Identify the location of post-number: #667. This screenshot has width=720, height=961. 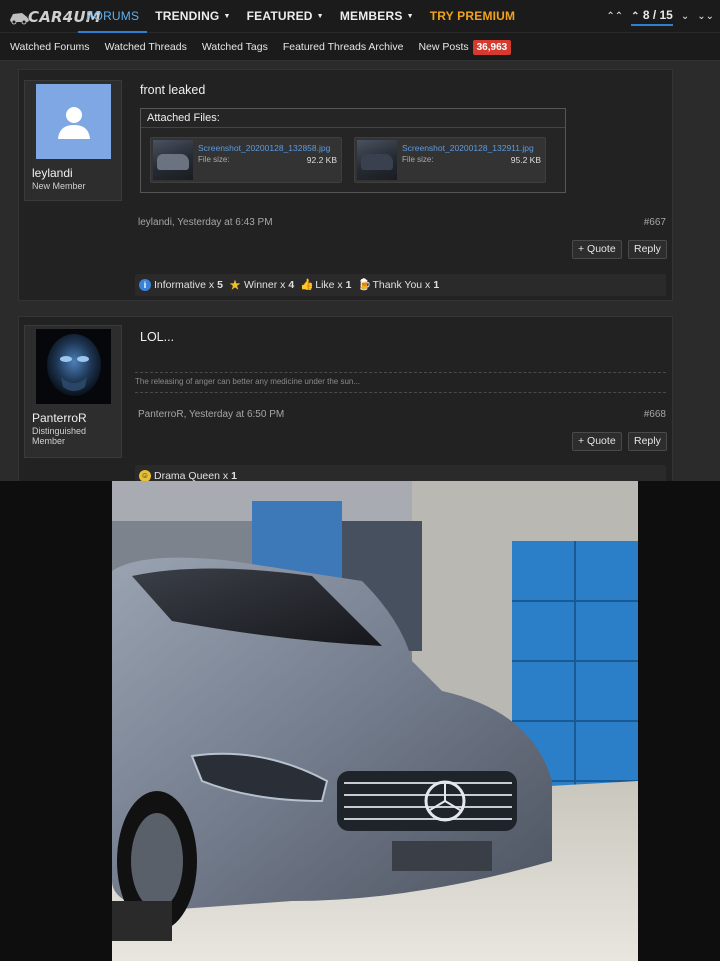
(655, 222).